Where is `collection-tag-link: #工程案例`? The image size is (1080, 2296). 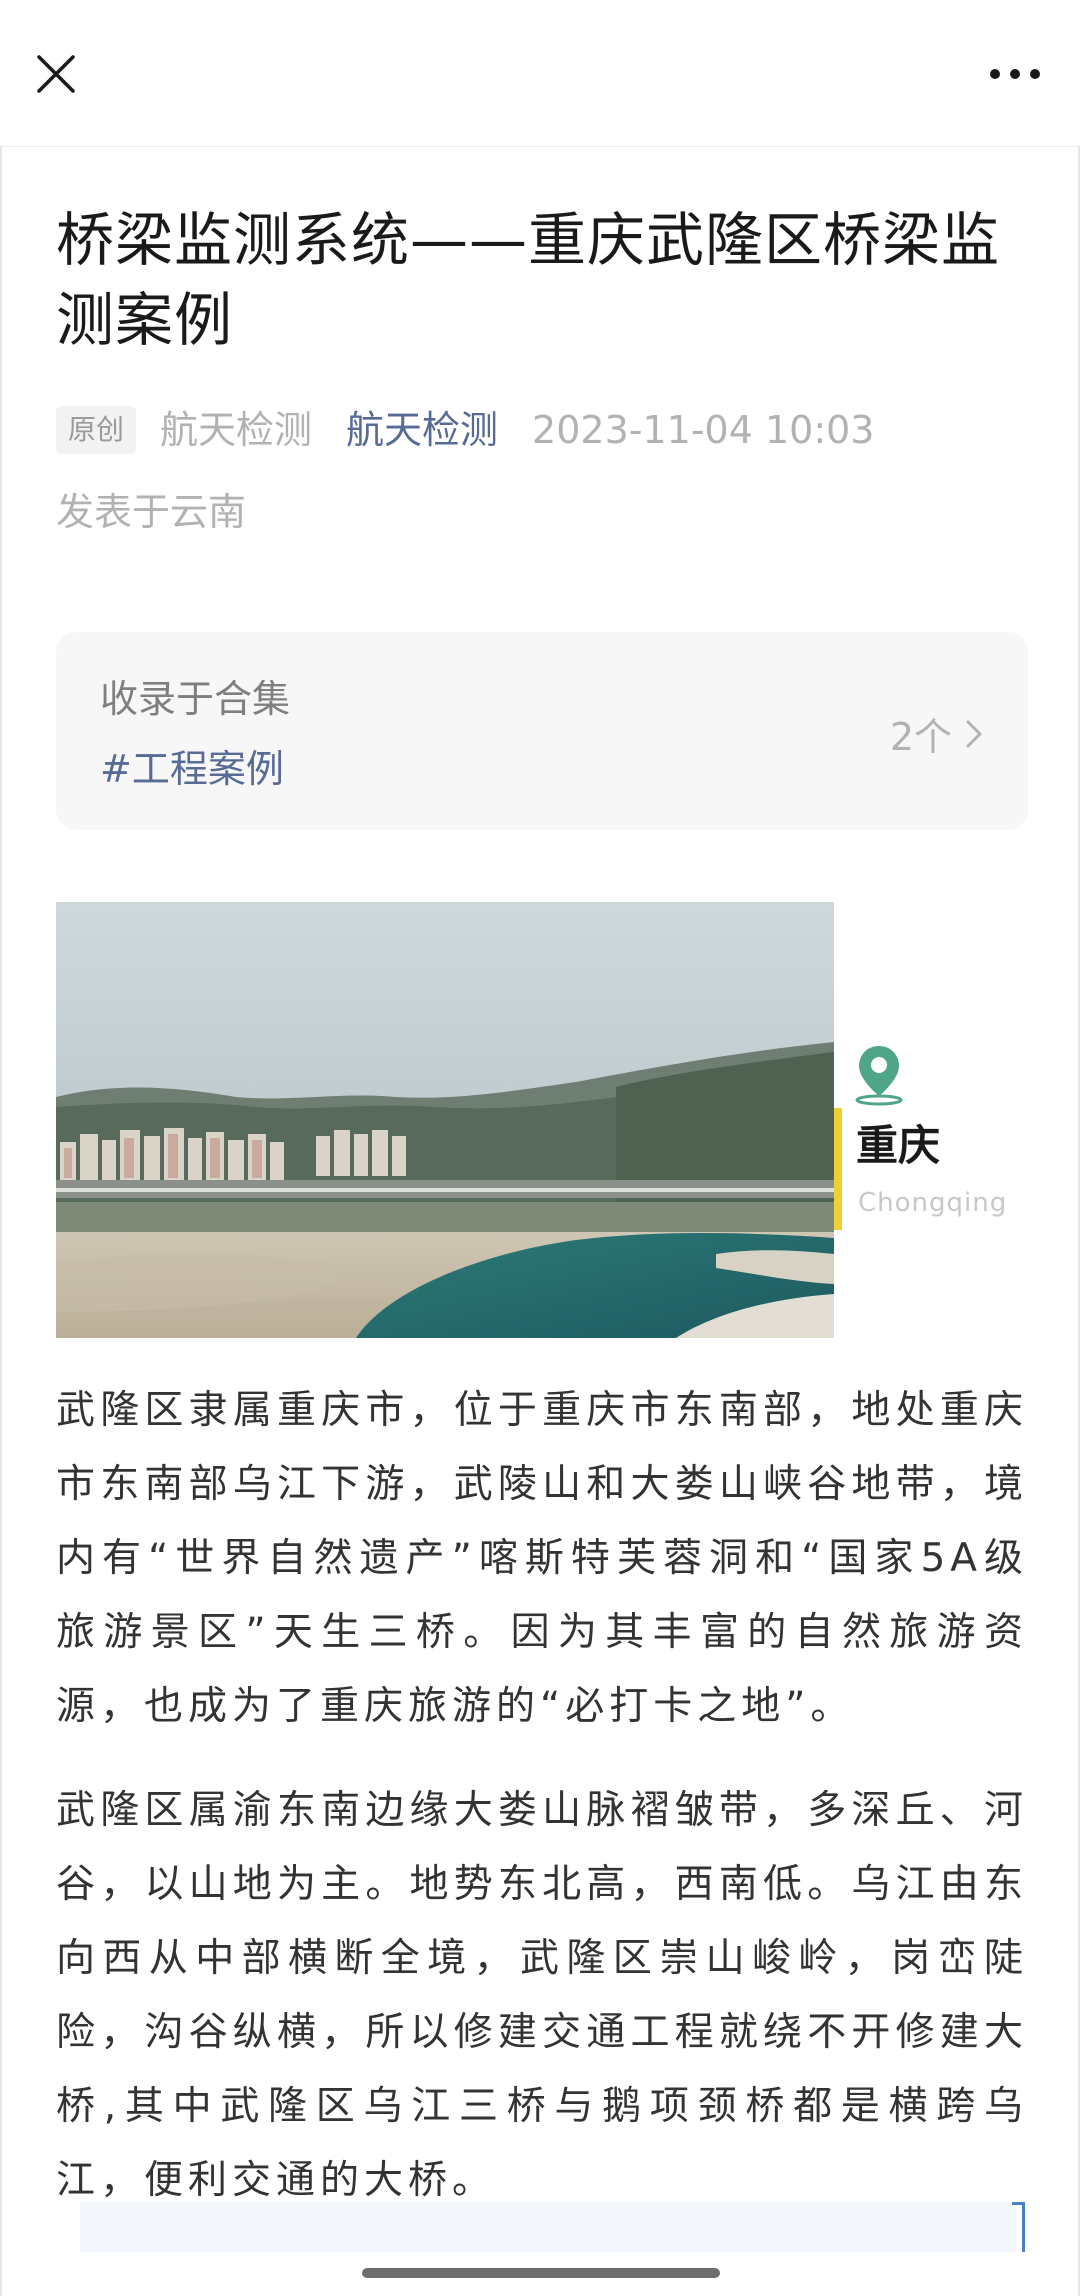 collection-tag-link: #工程案例 is located at coordinates (192, 765).